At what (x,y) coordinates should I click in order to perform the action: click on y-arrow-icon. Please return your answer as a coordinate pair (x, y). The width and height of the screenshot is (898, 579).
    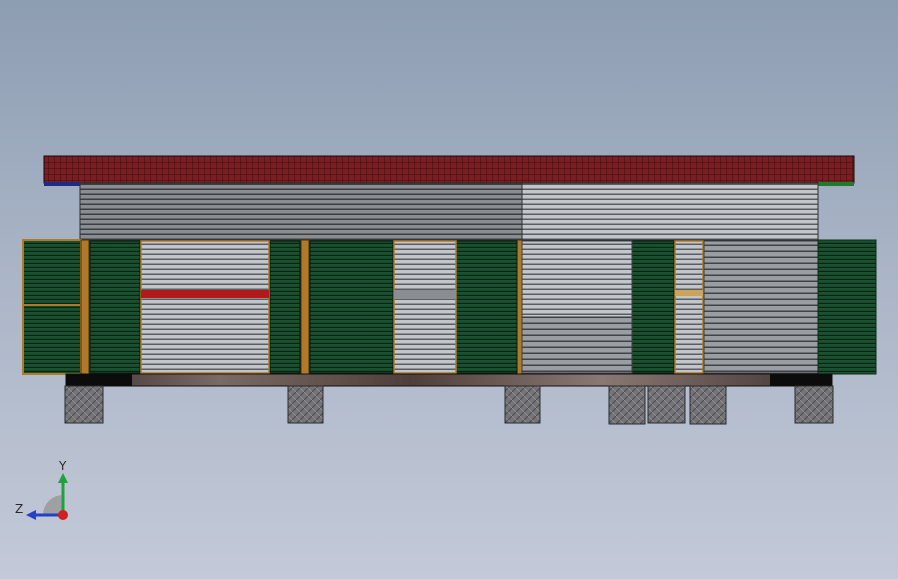
    Looking at the image, I should click on (63, 478).